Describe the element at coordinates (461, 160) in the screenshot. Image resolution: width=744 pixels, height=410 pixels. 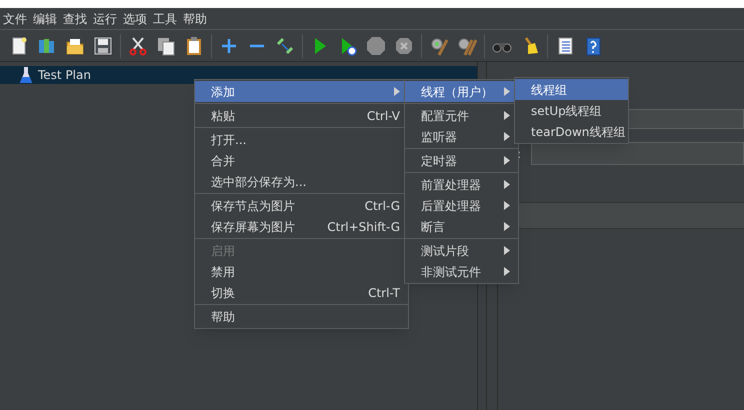
I see `menu-item: 定时器` at that location.